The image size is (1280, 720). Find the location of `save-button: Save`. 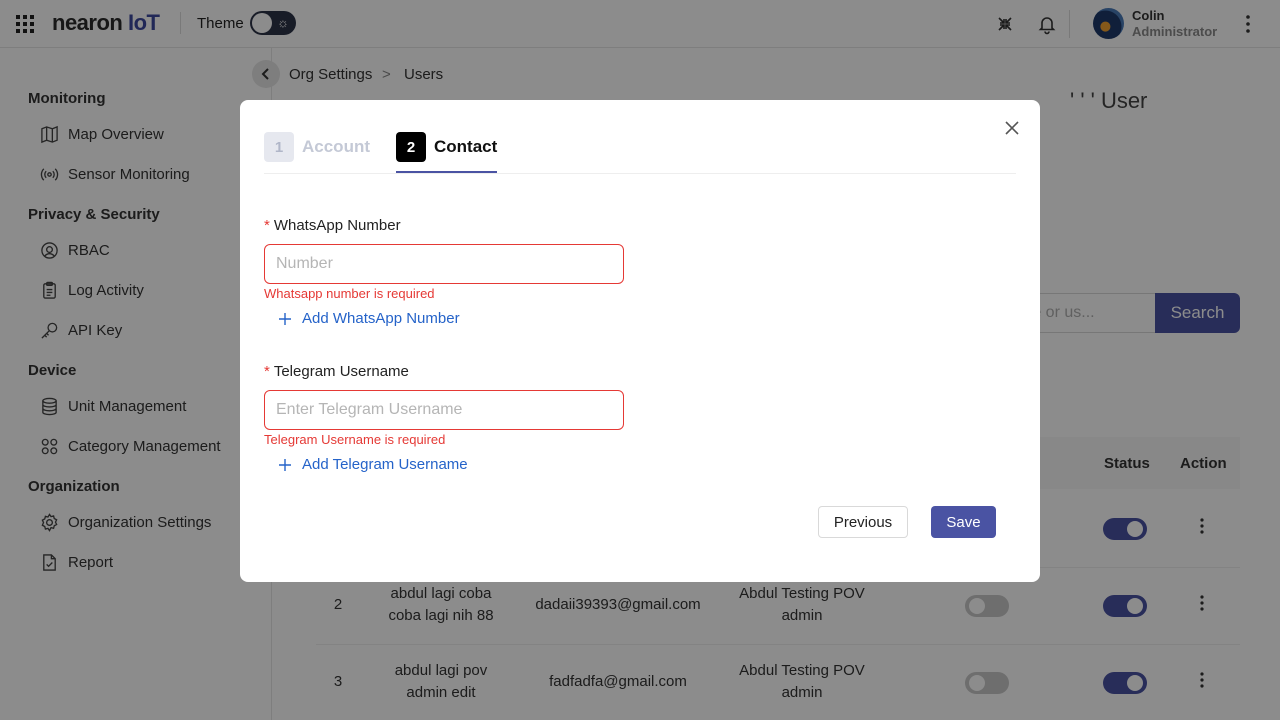

save-button: Save is located at coordinates (963, 522).